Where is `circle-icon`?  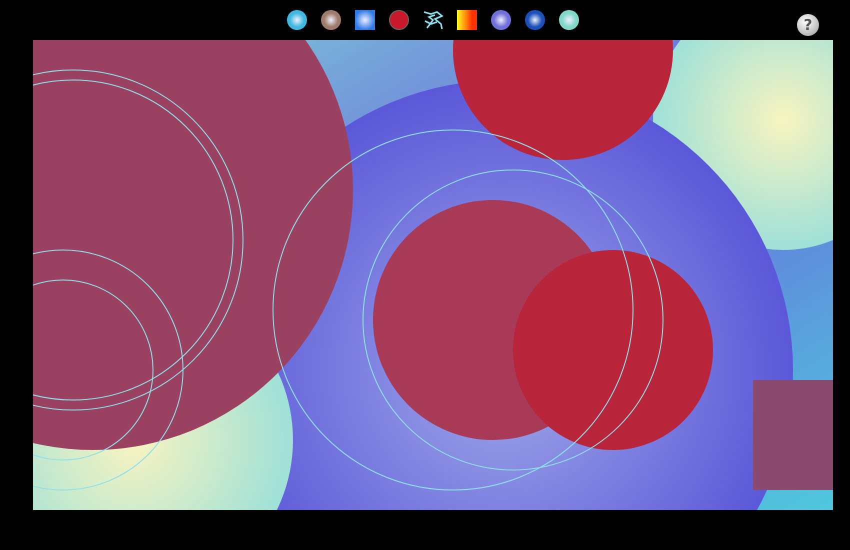 circle-icon is located at coordinates (399, 20).